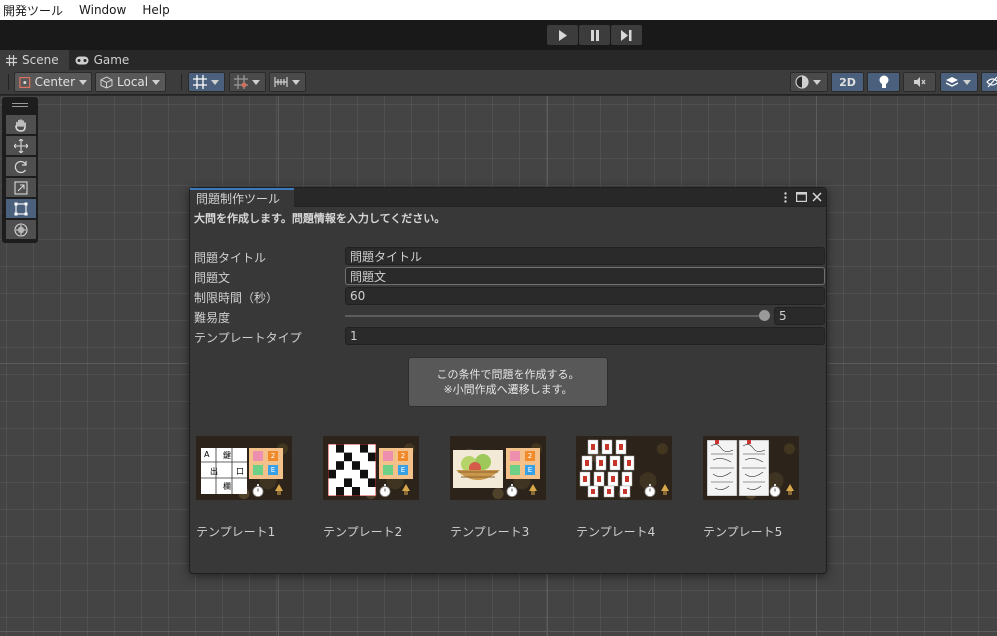  What do you see at coordinates (508, 374) in the screenshot?
I see `create-button-line1: この条件で問題を作成する。` at bounding box center [508, 374].